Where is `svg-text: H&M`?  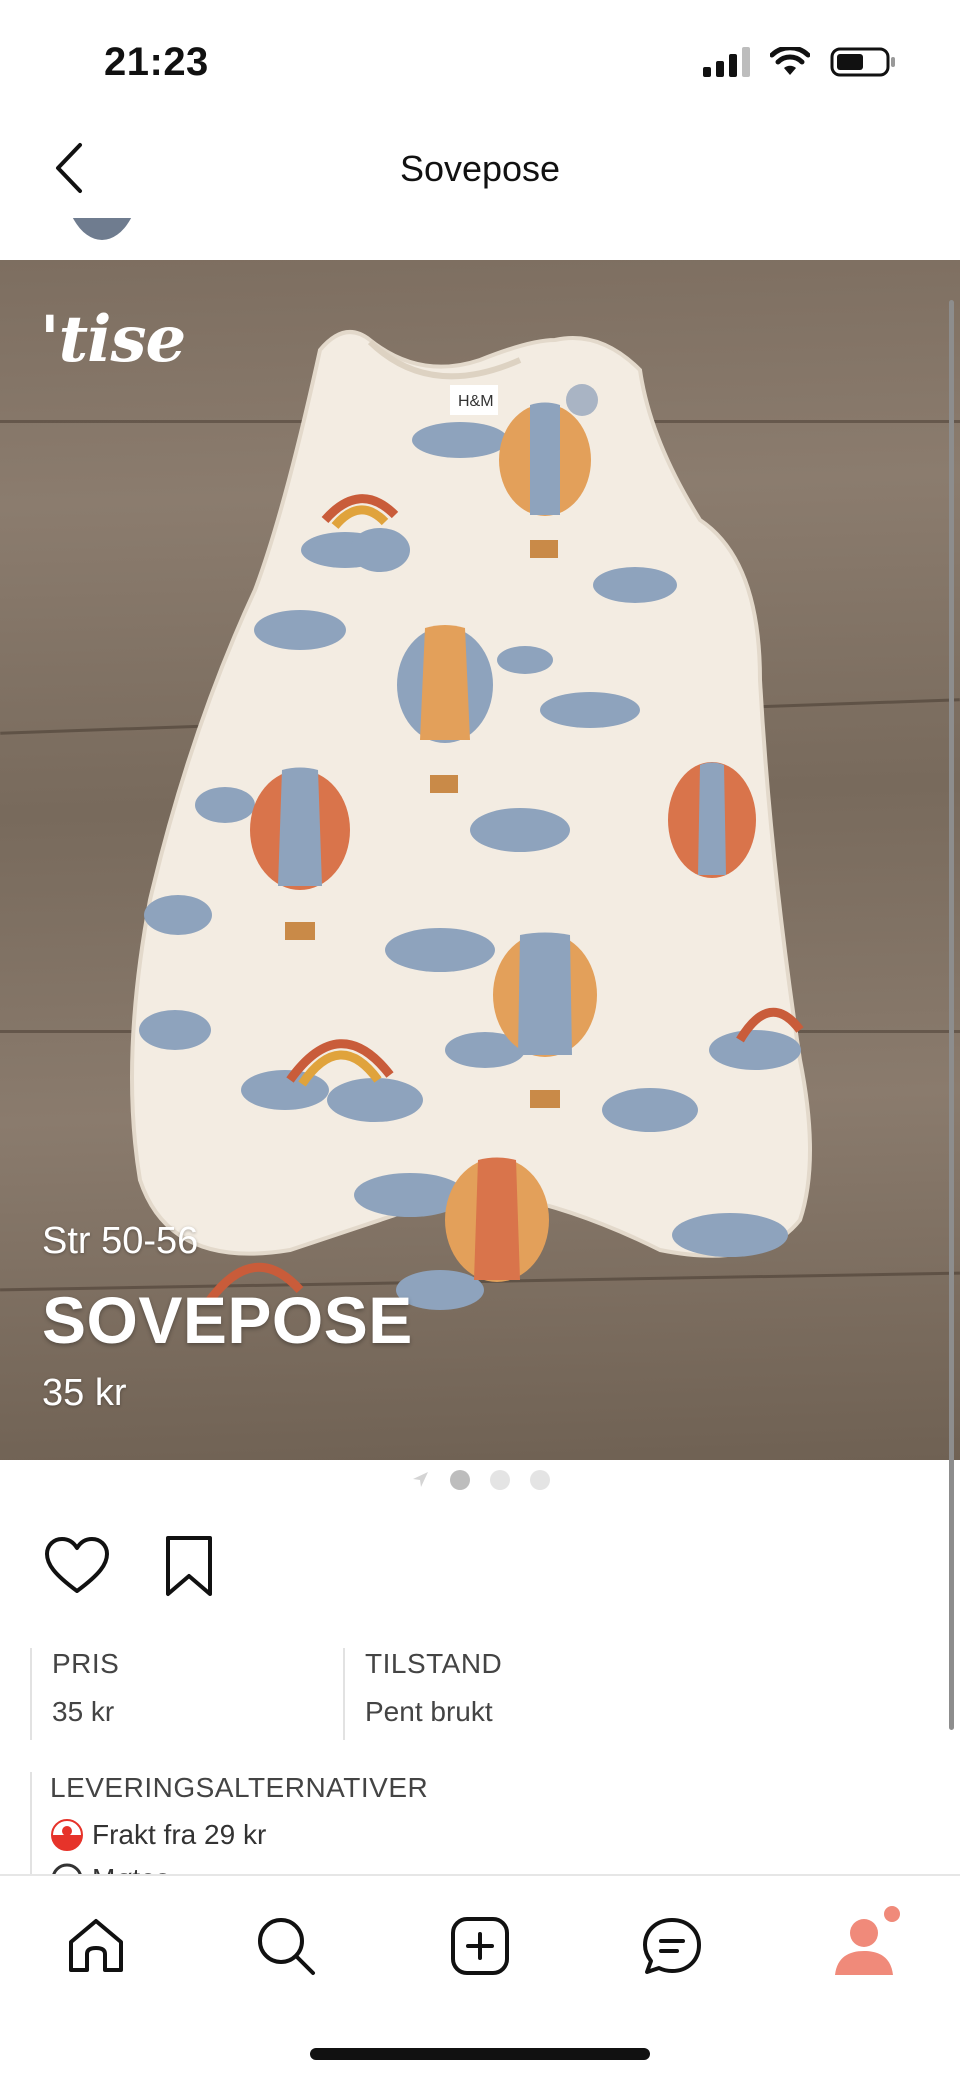
svg-text: H&M is located at coordinates (476, 401).